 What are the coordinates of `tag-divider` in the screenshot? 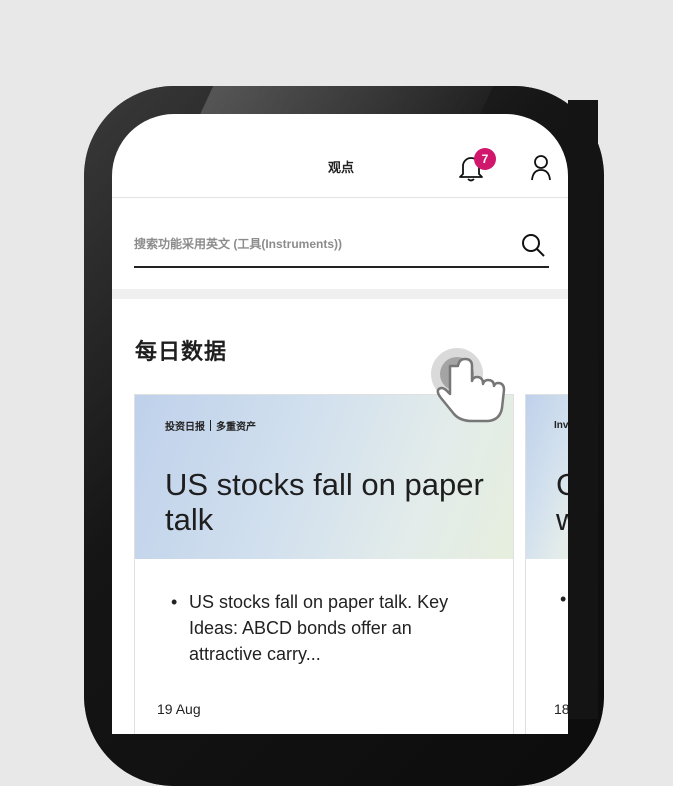 It's located at (210, 425).